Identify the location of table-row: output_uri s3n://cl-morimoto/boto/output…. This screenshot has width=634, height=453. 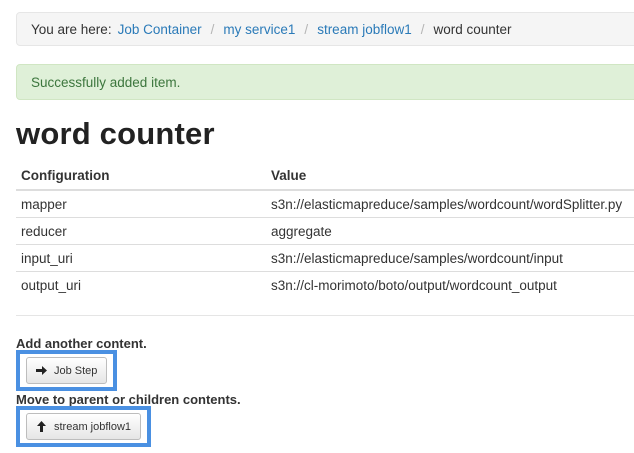
(325, 284).